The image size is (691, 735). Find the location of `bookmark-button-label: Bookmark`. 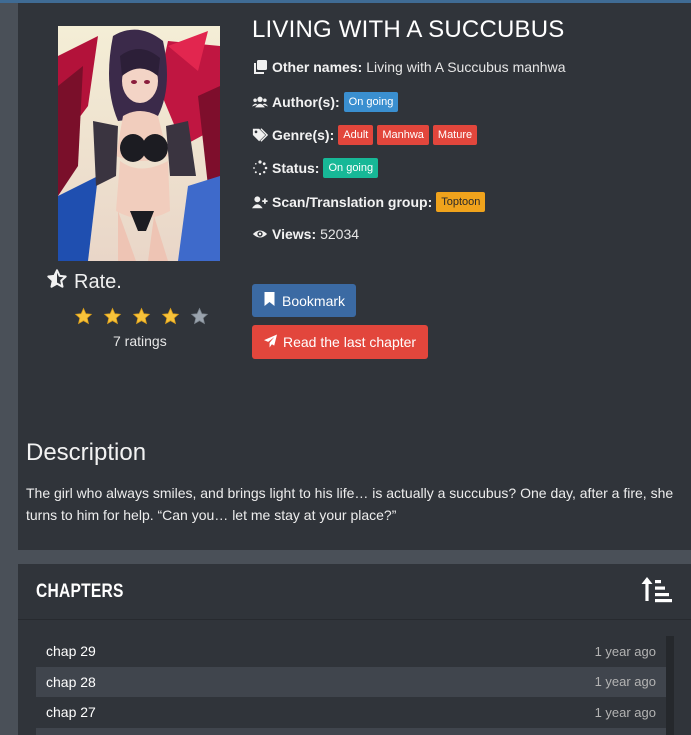

bookmark-button-label: Bookmark is located at coordinates (314, 300).